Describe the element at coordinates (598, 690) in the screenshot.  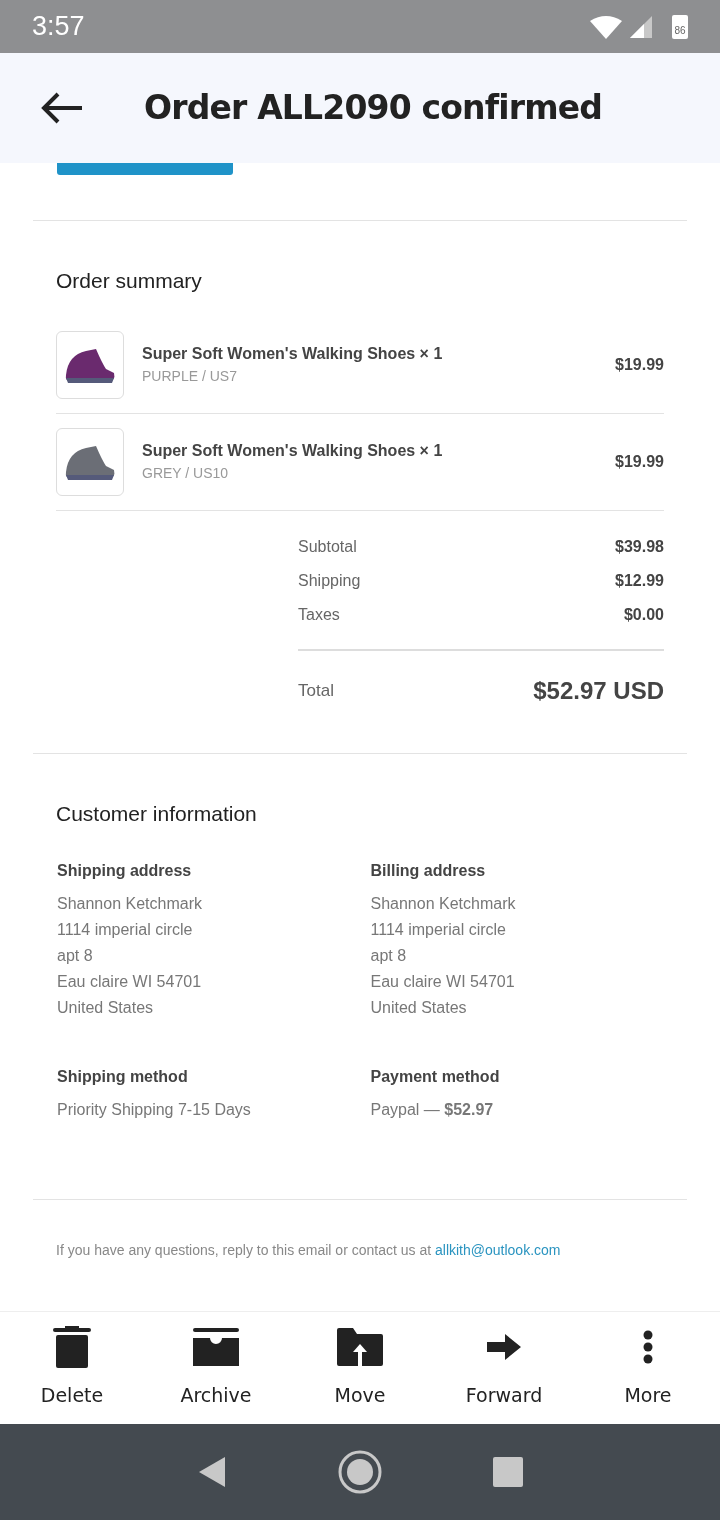
I see `total-value: $52.97 USD` at that location.